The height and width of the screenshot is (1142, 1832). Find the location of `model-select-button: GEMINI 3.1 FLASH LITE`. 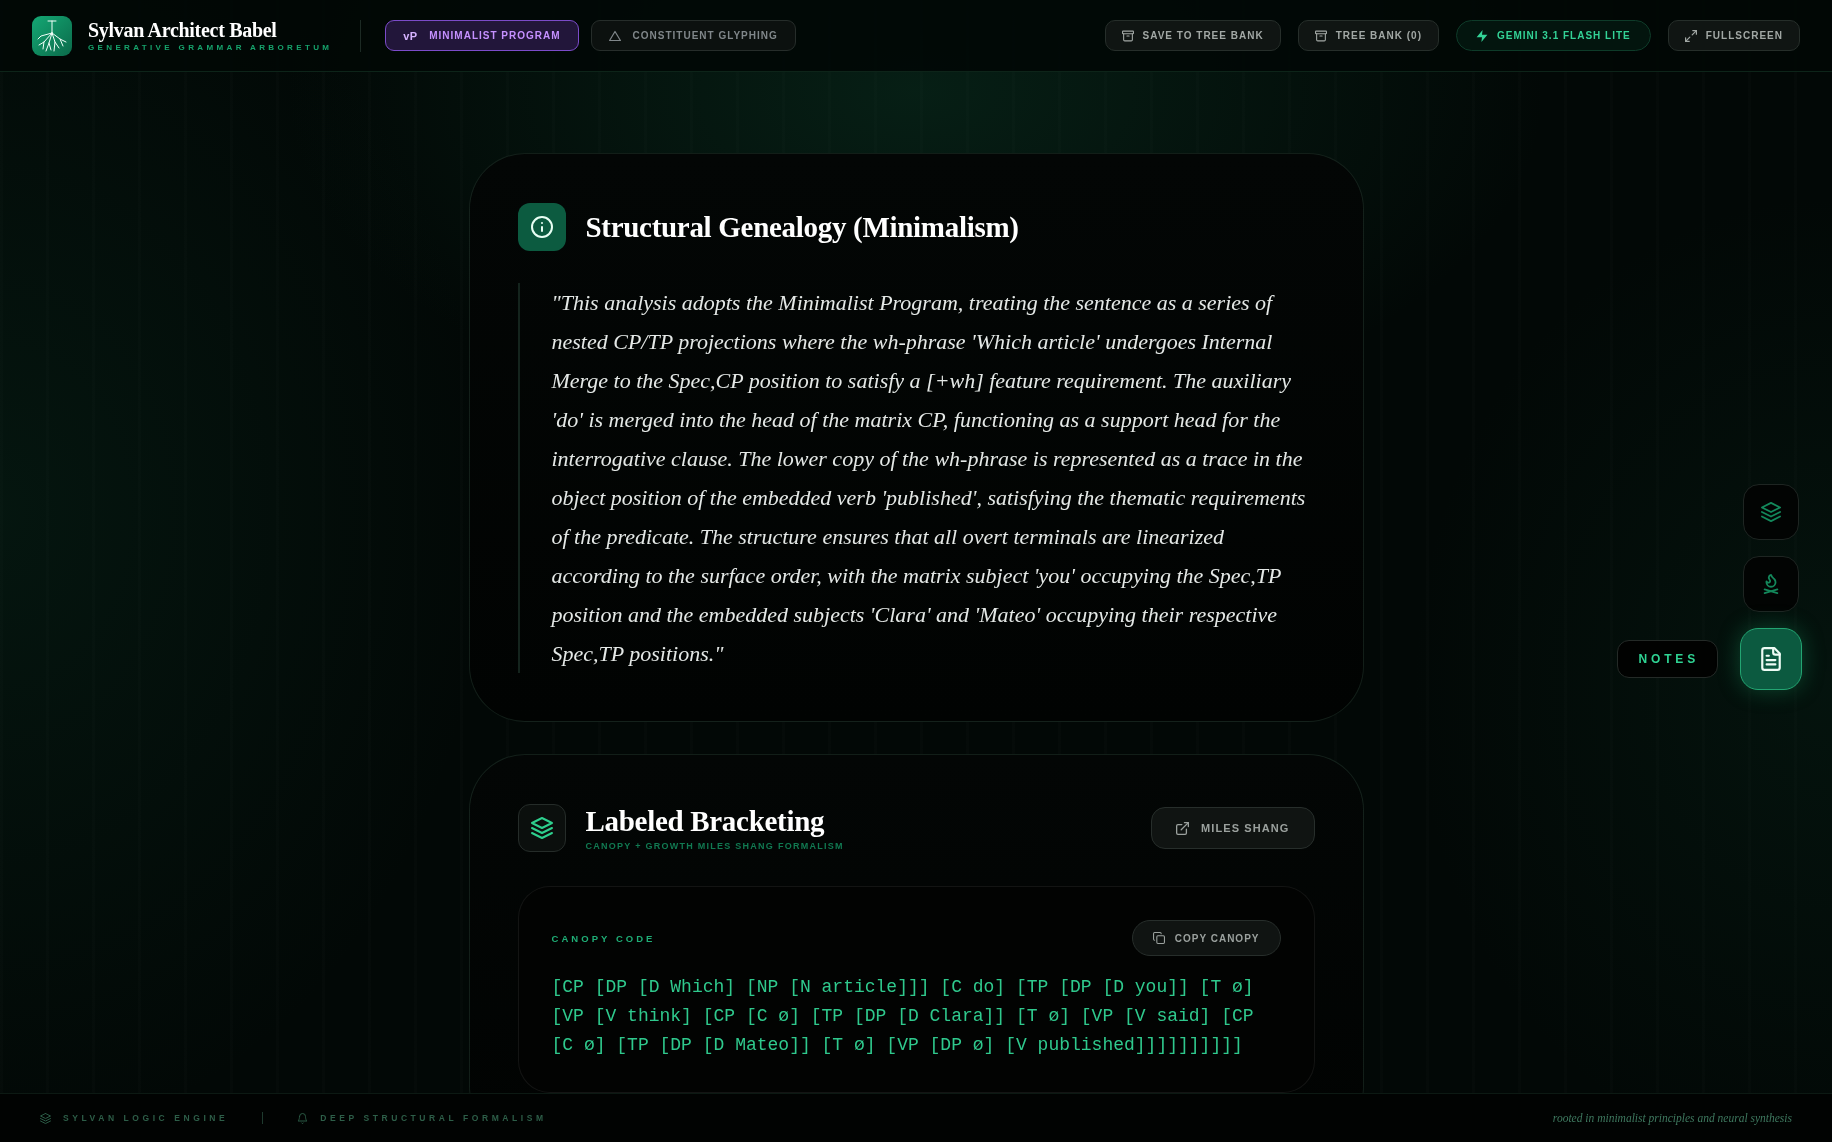

model-select-button: GEMINI 3.1 FLASH LITE is located at coordinates (1553, 35).